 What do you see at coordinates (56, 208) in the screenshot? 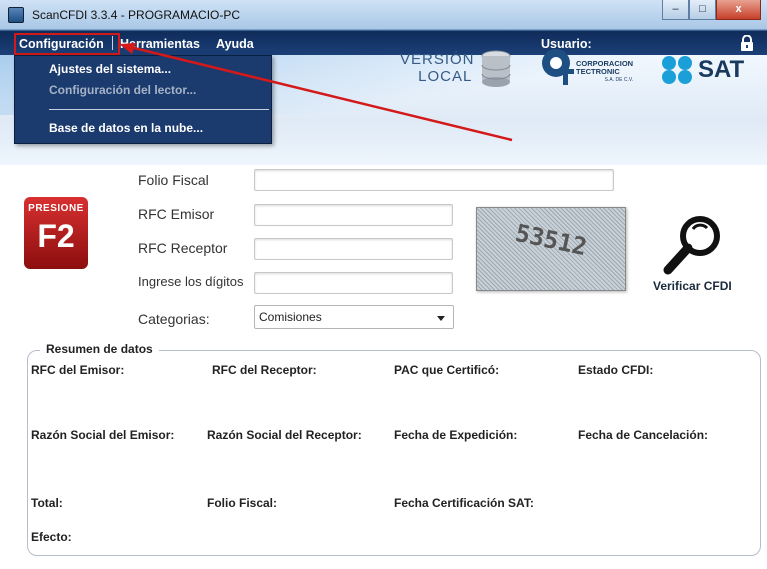
I see `press-label: PRESIONE` at bounding box center [56, 208].